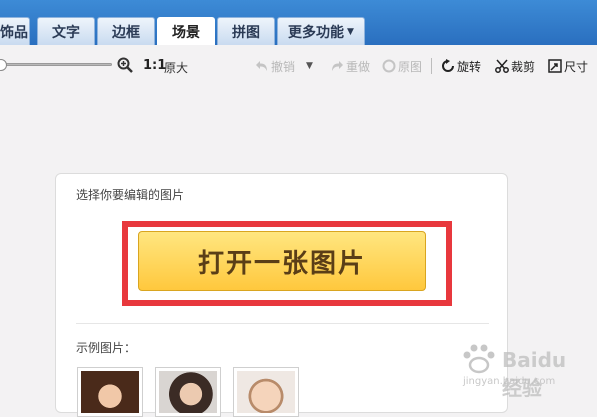 Image resolution: width=597 pixels, height=417 pixels. Describe the element at coordinates (358, 66) in the screenshot. I see `redo-label: 重做` at that location.